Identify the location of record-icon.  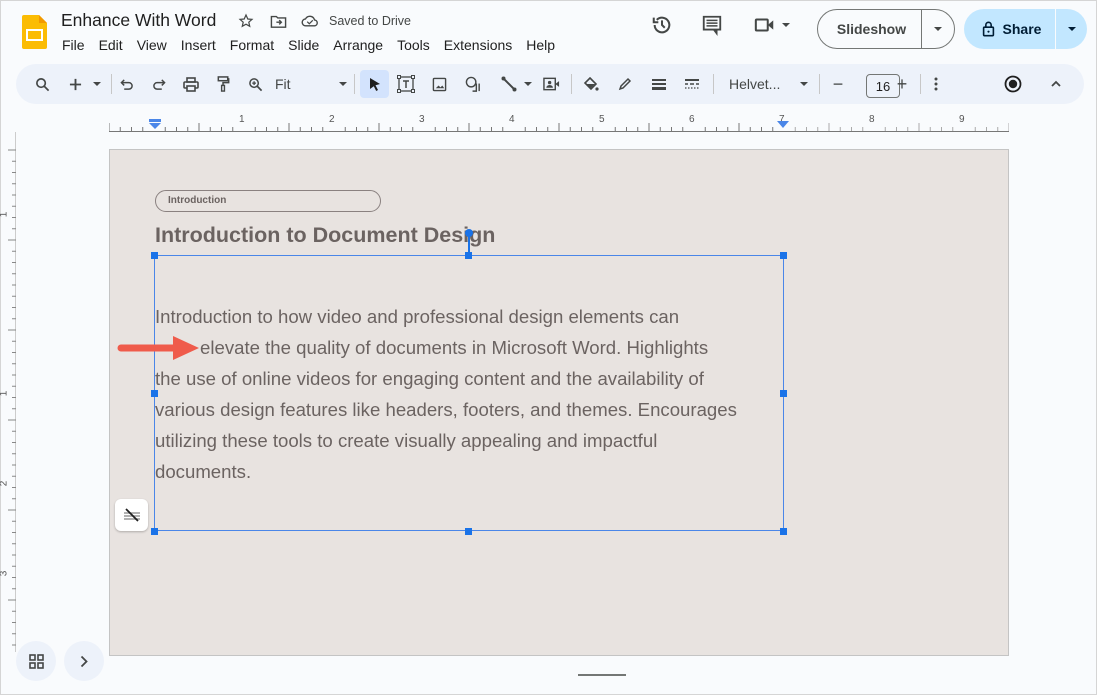
(1013, 84).